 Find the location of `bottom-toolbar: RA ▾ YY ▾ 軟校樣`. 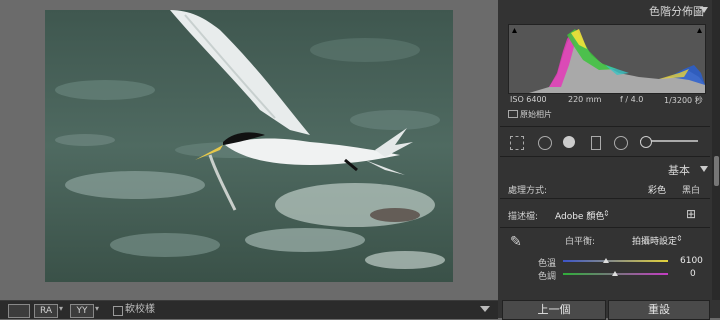

bottom-toolbar: RA ▾ YY ▾ 軟校樣 is located at coordinates (249, 309).